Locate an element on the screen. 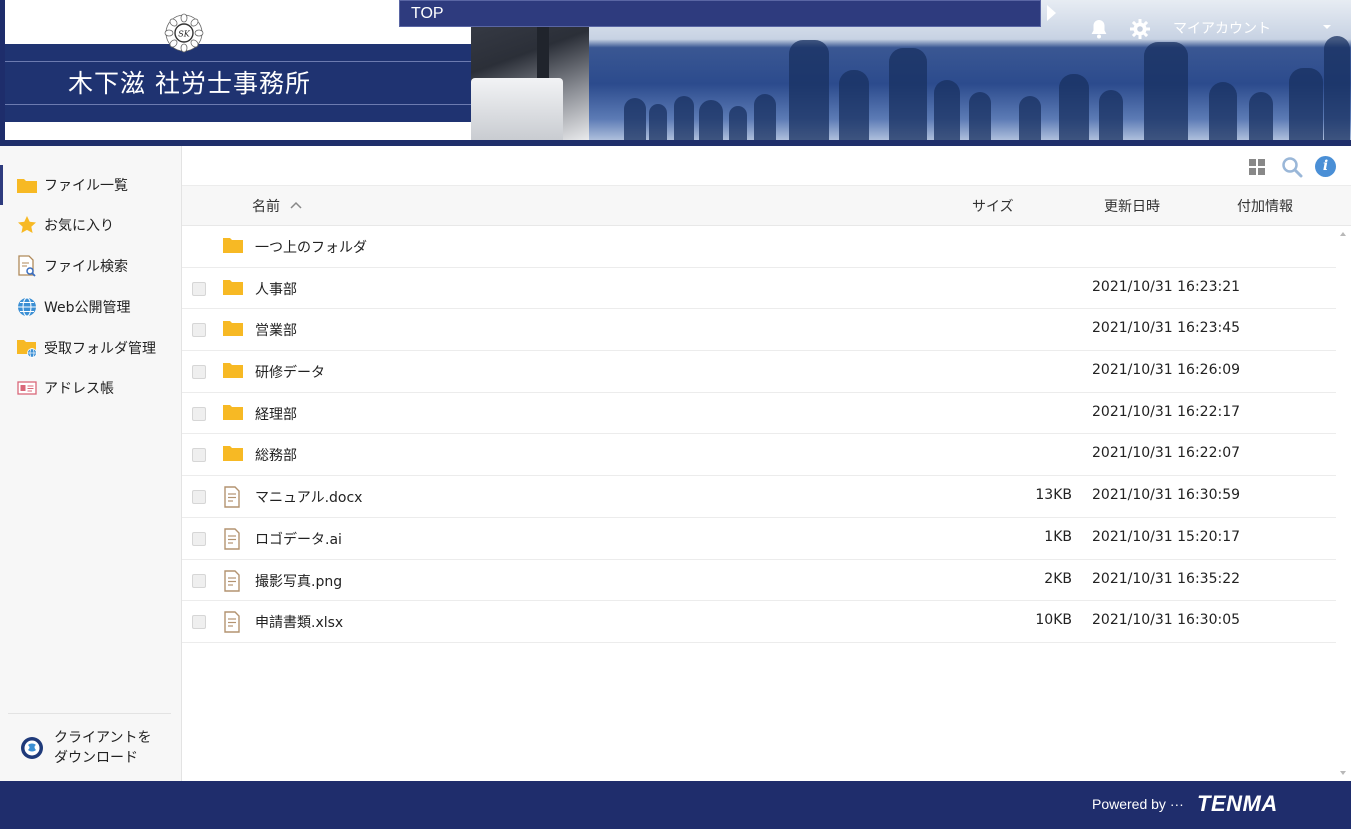  sidebar-item-favorites: お気に入り is located at coordinates (90, 225).